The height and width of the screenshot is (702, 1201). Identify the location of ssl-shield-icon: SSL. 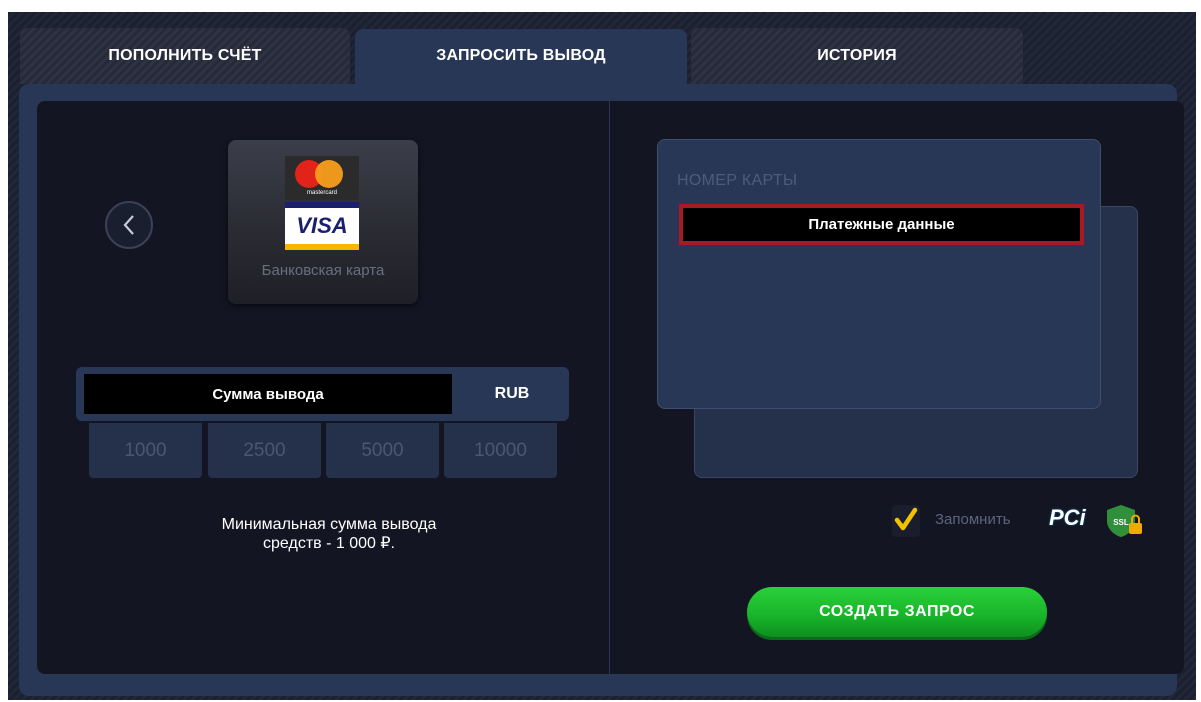
(1124, 521).